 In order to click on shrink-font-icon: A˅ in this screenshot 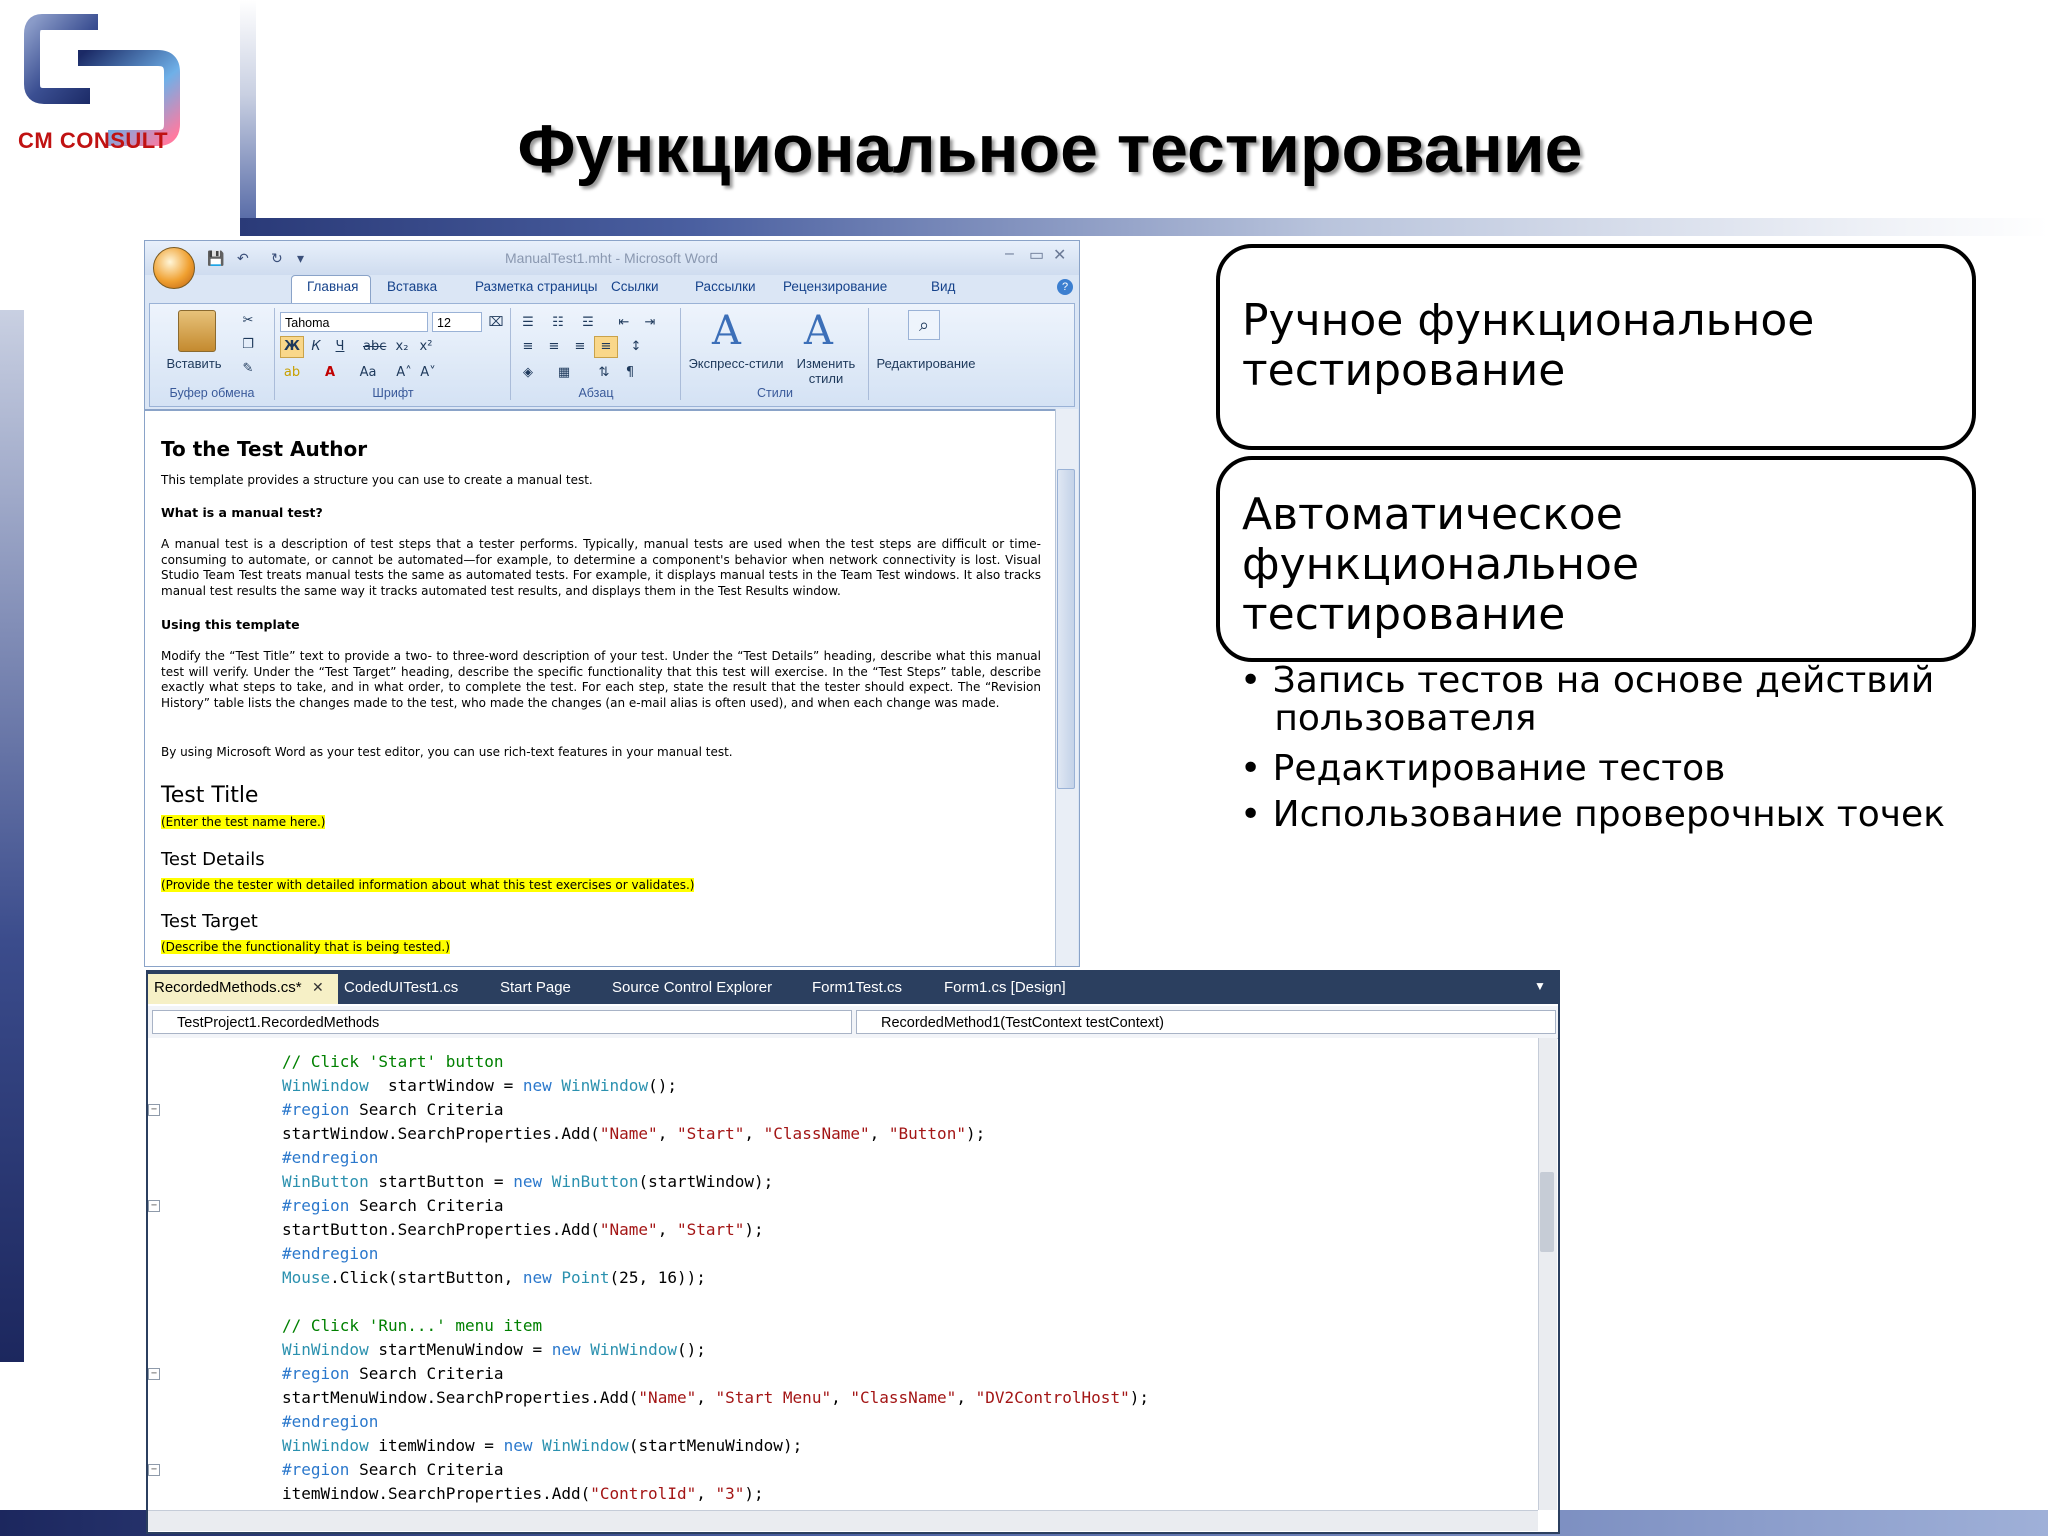, I will do `click(428, 373)`.